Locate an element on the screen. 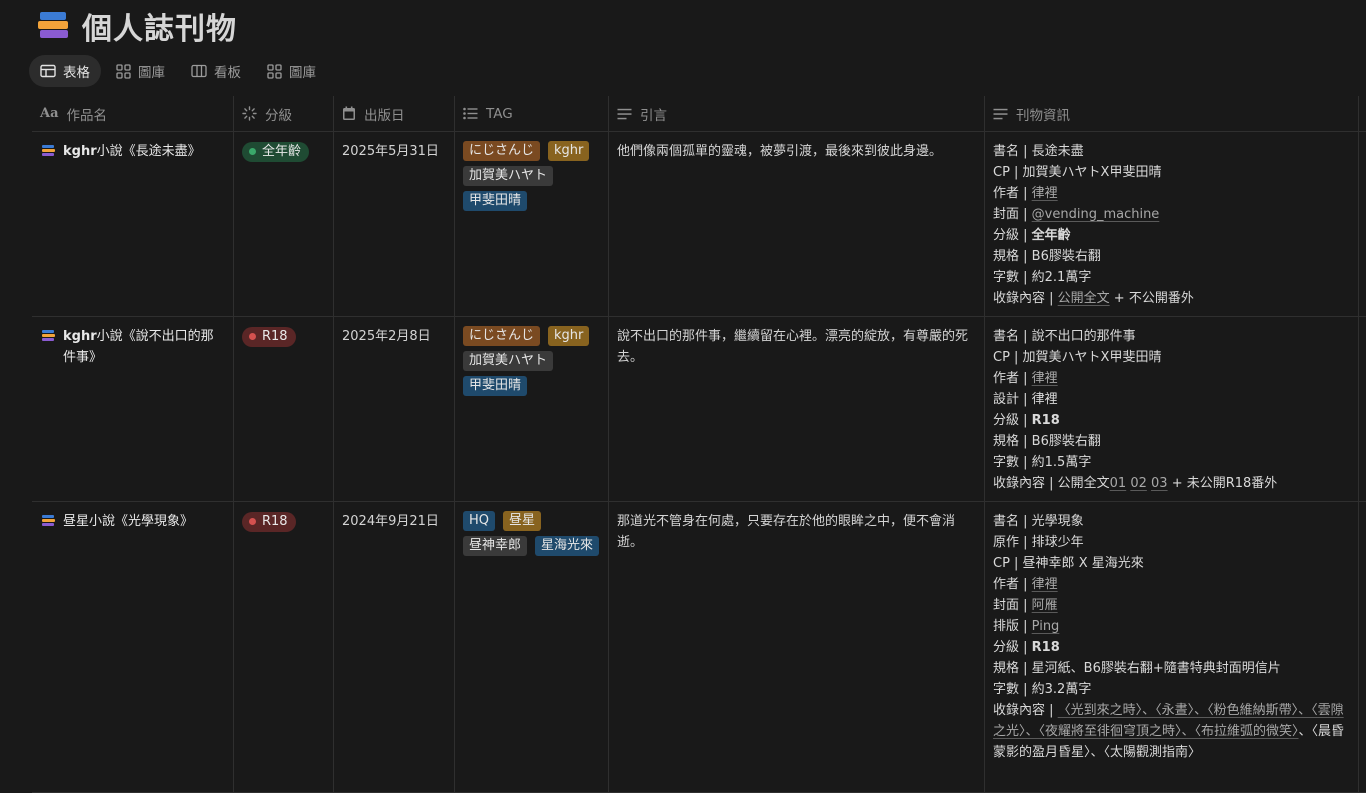  column-header-tag: TAG is located at coordinates (532, 113).